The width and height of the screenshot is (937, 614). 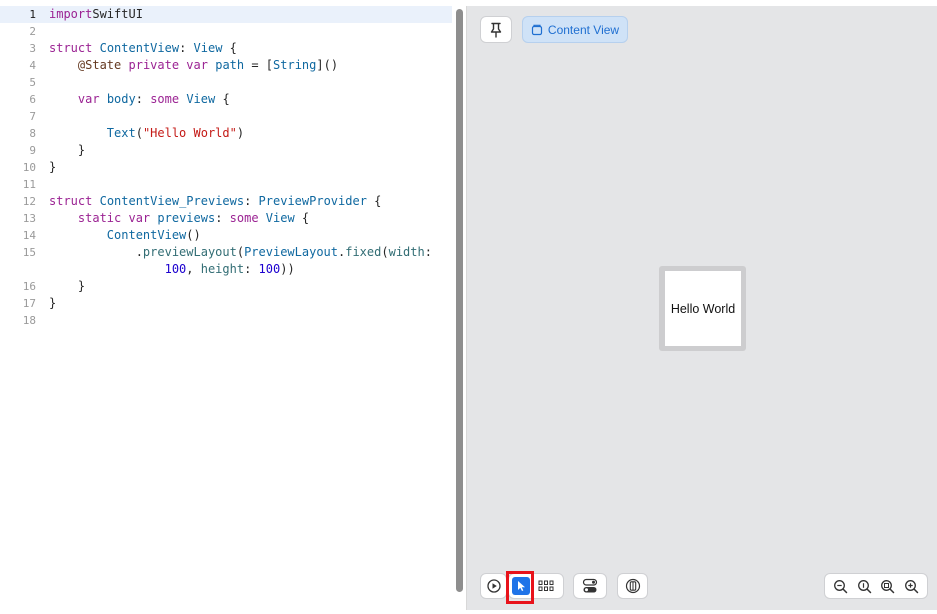 I want to click on device-settings-button, so click(x=632, y=586).